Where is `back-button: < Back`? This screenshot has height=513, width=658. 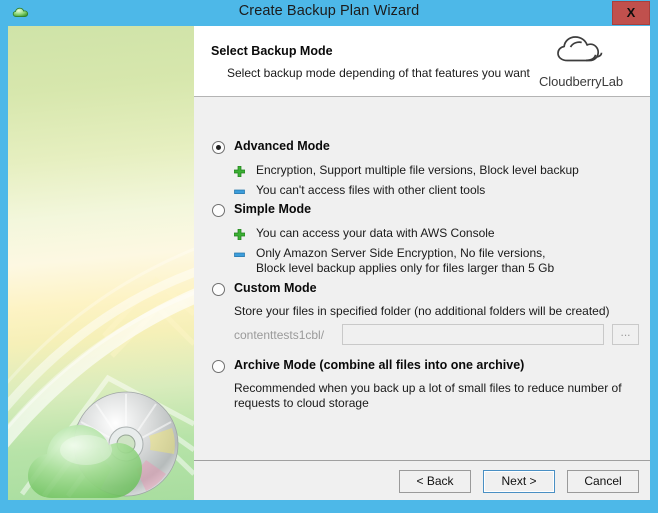
back-button: < Back is located at coordinates (435, 481).